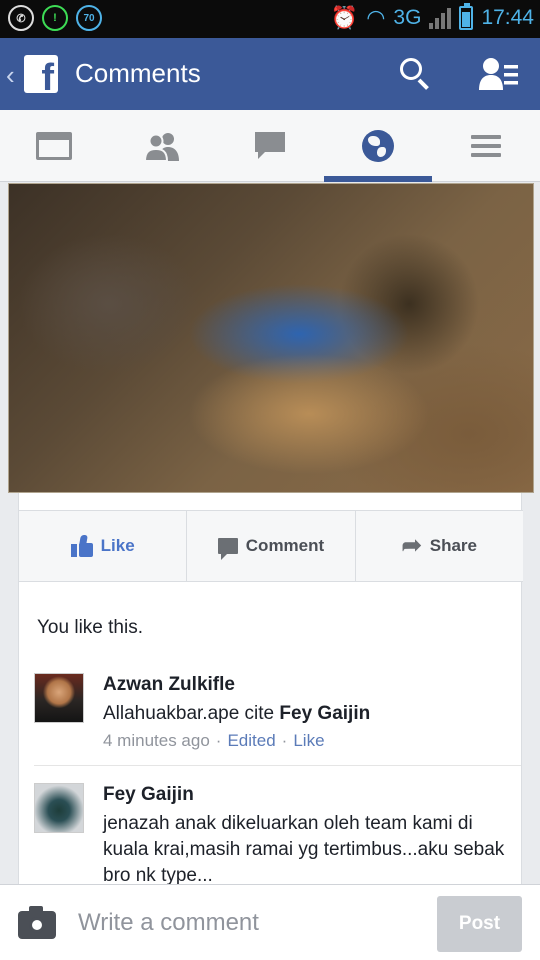 The image size is (540, 960). I want to click on comment-button: Comment, so click(271, 546).